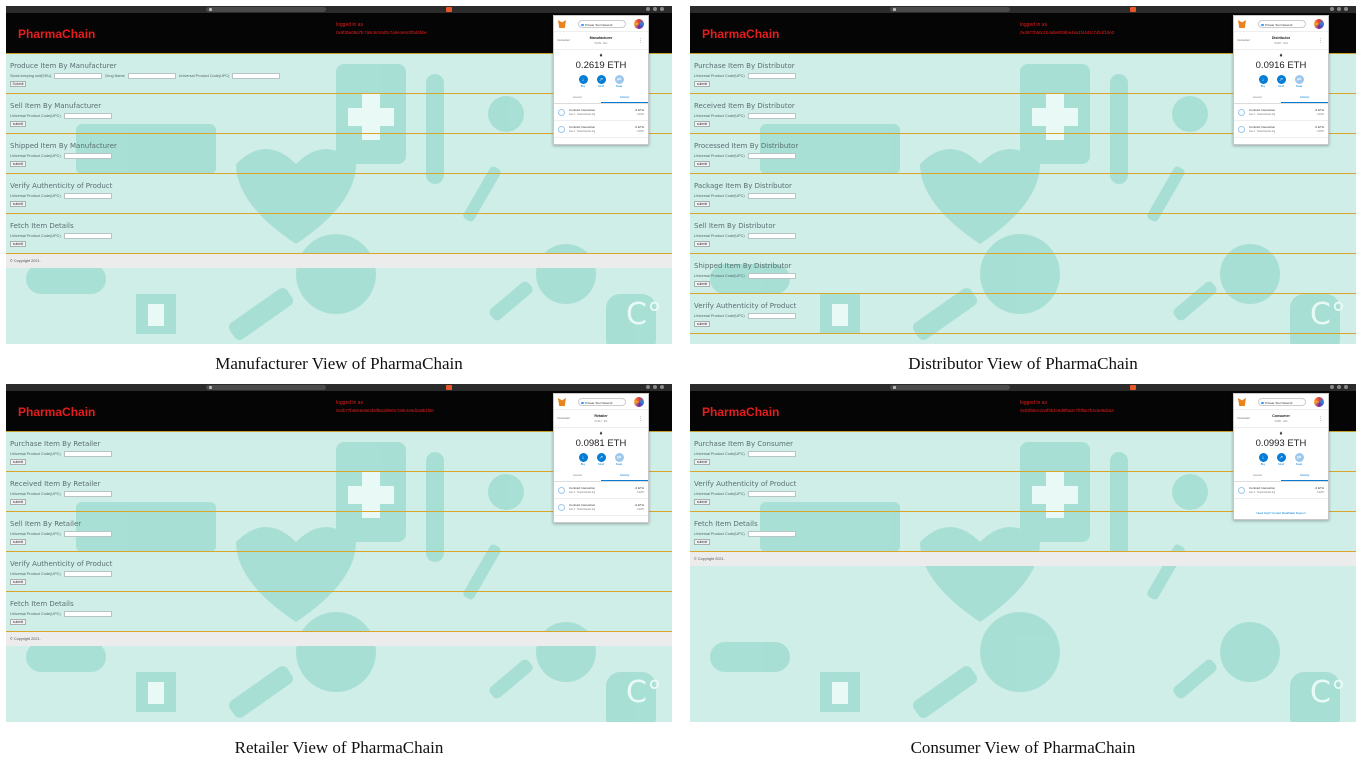 Image resolution: width=1362 pixels, height=765 pixels. What do you see at coordinates (1281, 416) in the screenshot?
I see `account-name: Consumer` at bounding box center [1281, 416].